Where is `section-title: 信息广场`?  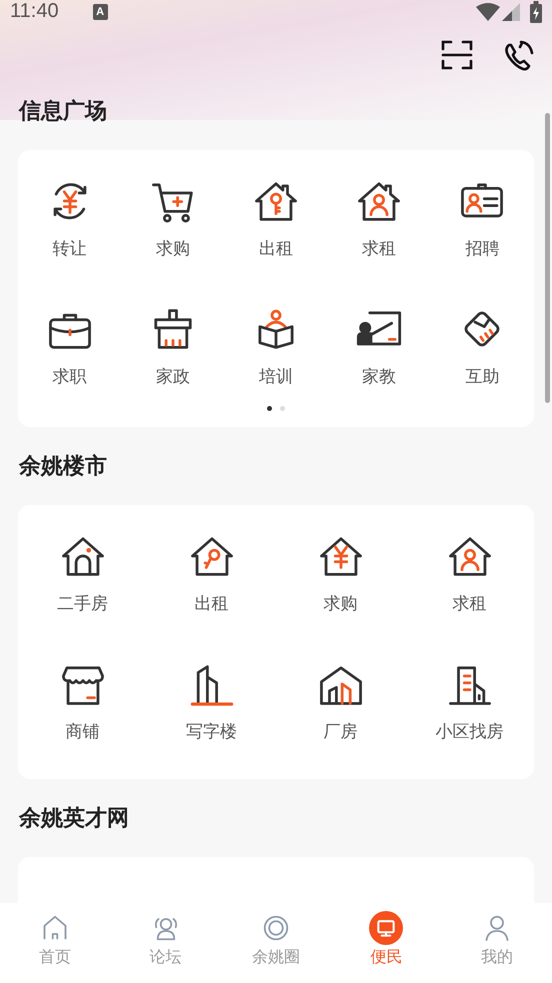 section-title: 信息广场 is located at coordinates (63, 112).